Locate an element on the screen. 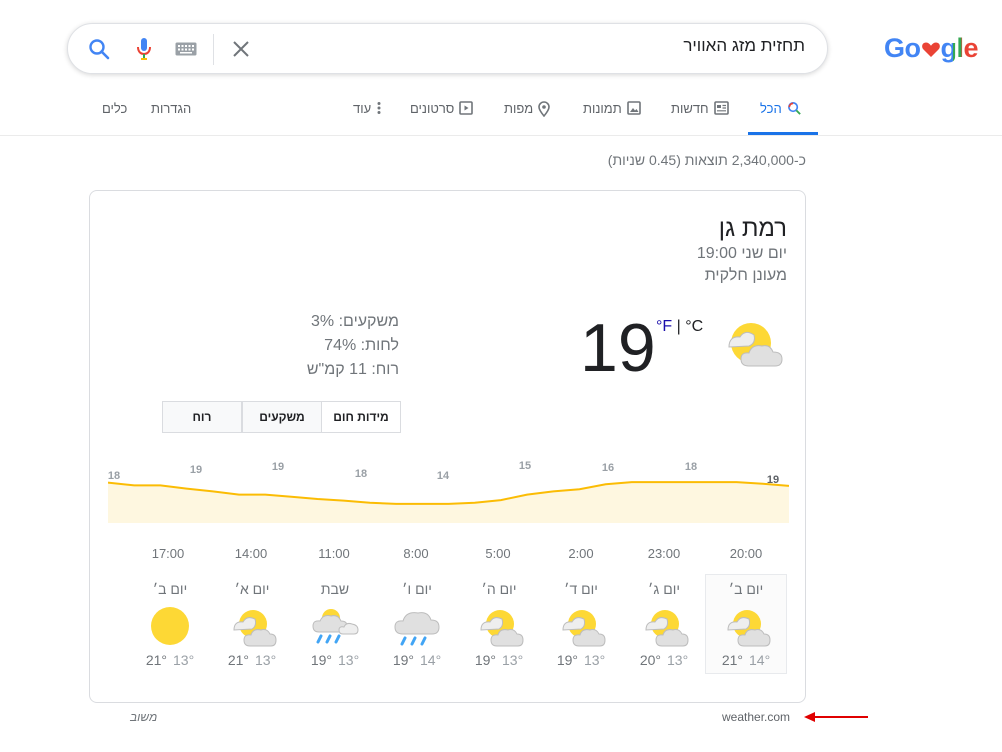 Image resolution: width=1002 pixels, height=752 pixels. hour-label: 5:00 is located at coordinates (498, 553).